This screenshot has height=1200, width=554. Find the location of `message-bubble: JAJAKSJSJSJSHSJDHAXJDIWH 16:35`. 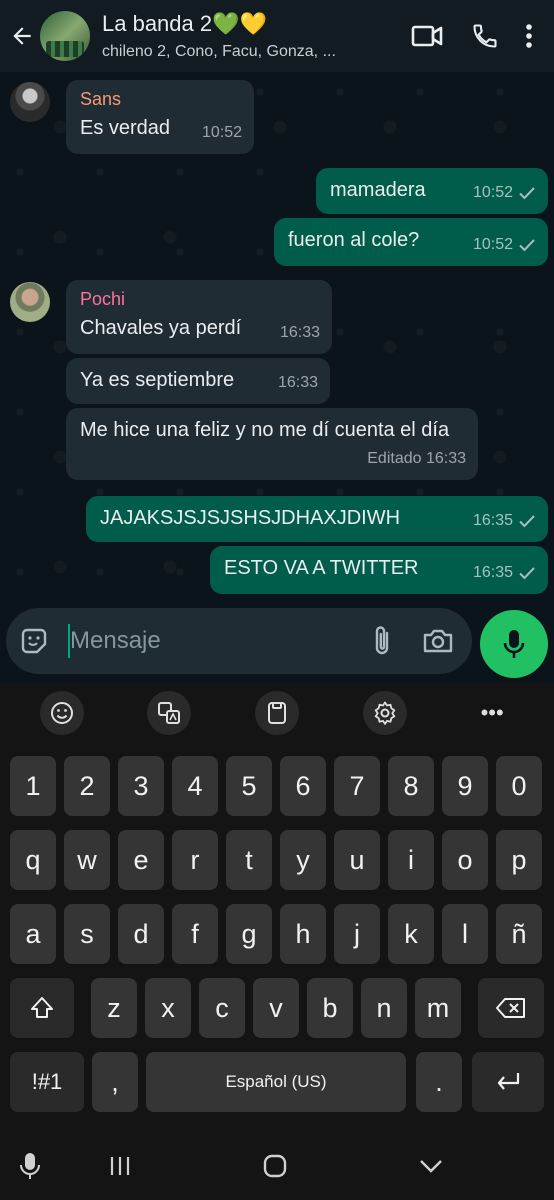

message-bubble: JAJAKSJSJSJSHSJDHAXJDIWH 16:35 is located at coordinates (317, 519).